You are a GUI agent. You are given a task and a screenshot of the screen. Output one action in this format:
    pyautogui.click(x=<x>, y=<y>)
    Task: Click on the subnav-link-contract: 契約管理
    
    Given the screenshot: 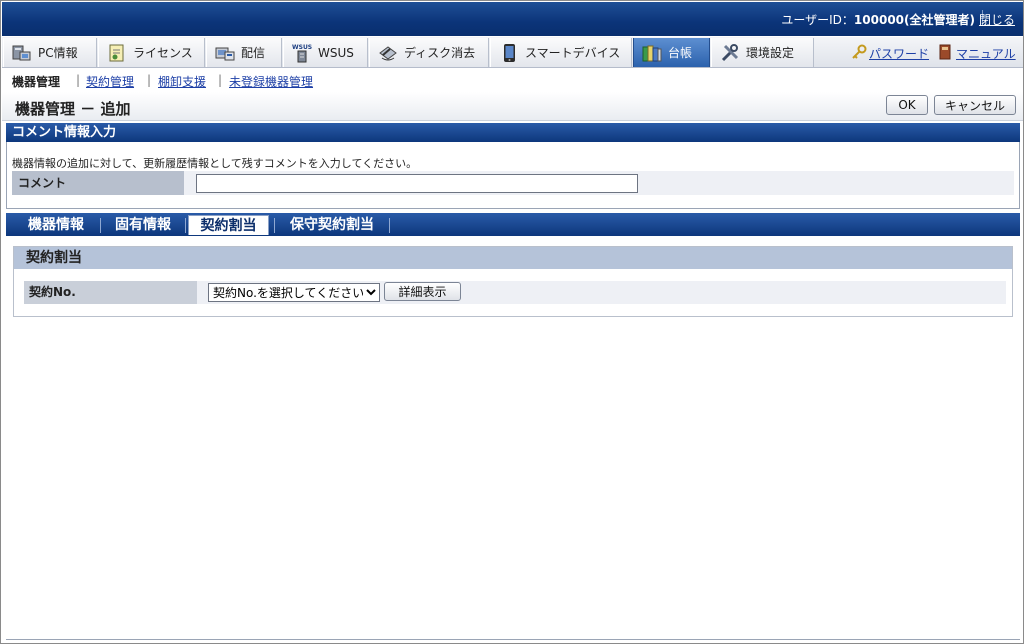 What is the action you would take?
    pyautogui.click(x=110, y=82)
    